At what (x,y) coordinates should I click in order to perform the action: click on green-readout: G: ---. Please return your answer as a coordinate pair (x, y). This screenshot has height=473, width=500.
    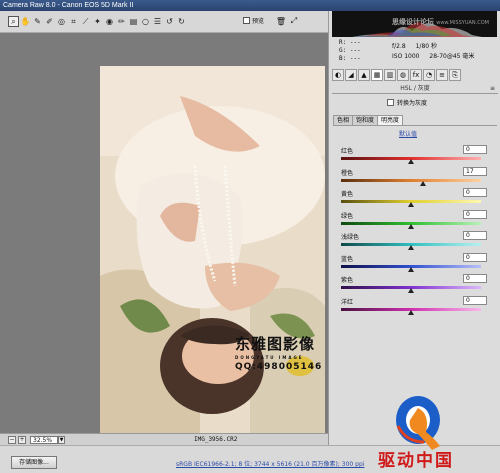
    Looking at the image, I should click on (350, 50).